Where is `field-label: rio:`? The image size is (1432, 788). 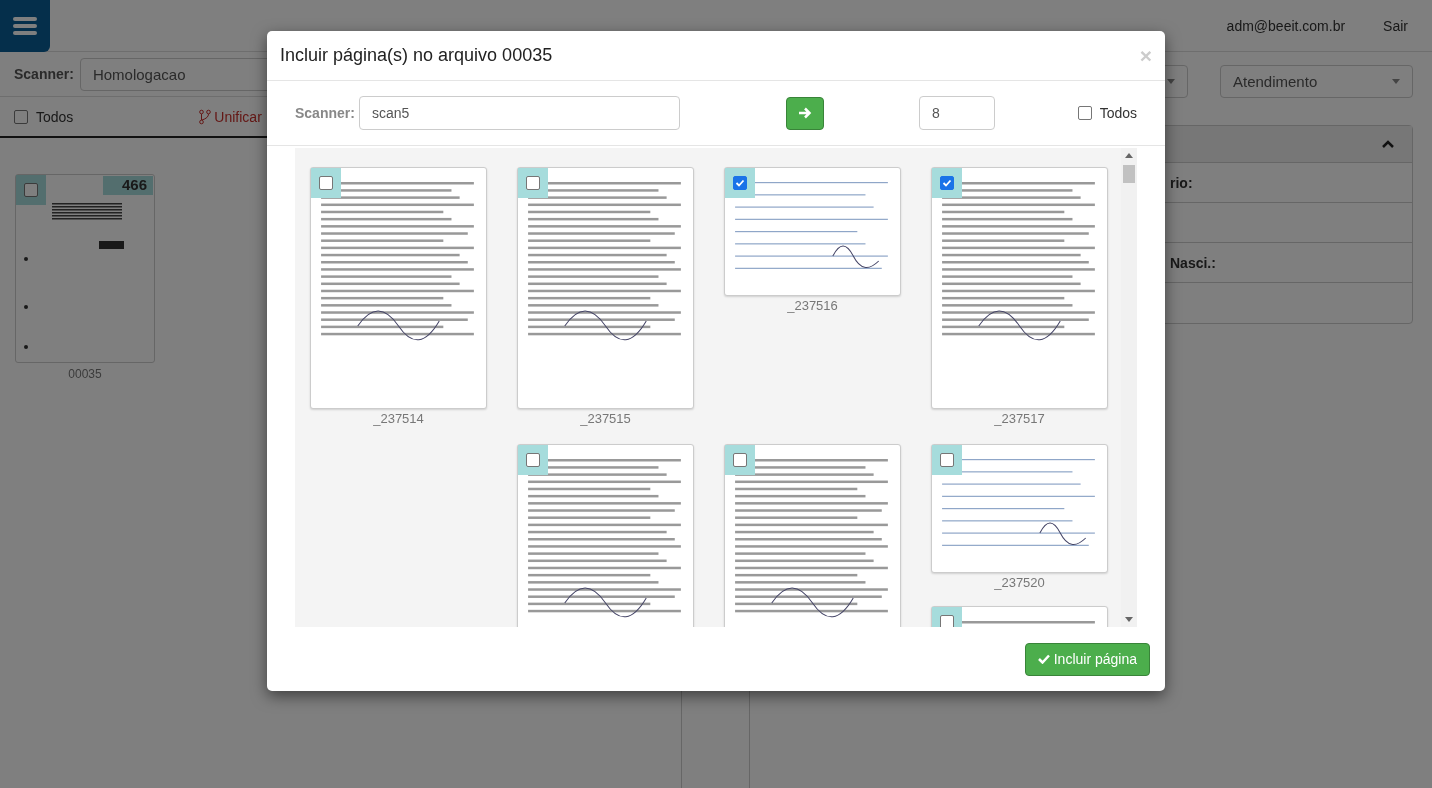 field-label: rio: is located at coordinates (1181, 182).